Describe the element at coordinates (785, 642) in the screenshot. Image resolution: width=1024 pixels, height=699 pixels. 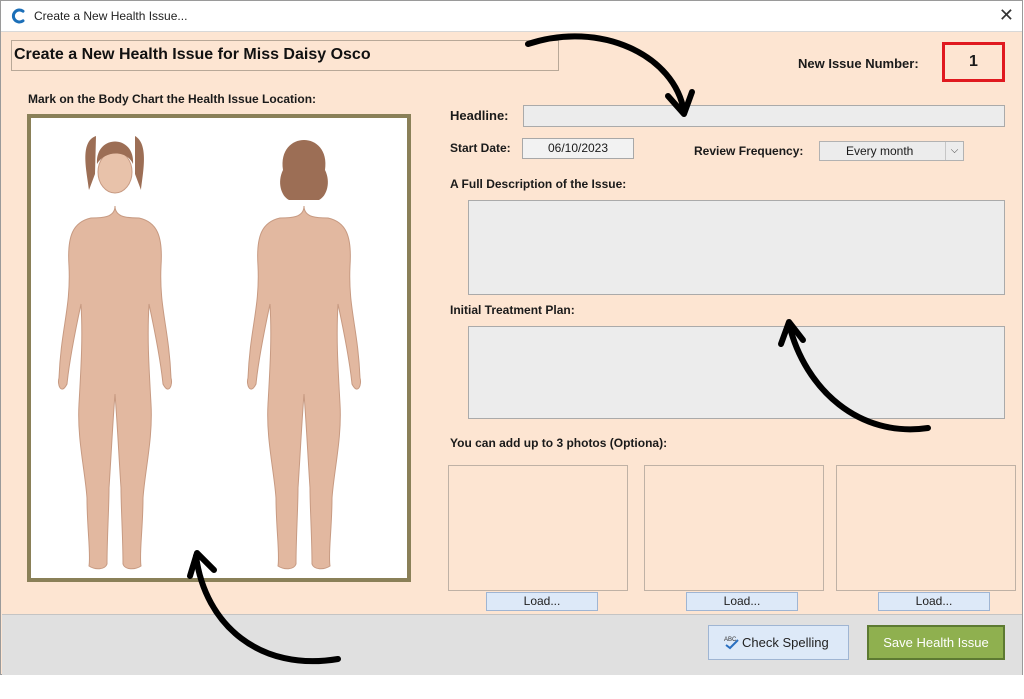
I see `check-spelling-label: Check Spelling` at that location.